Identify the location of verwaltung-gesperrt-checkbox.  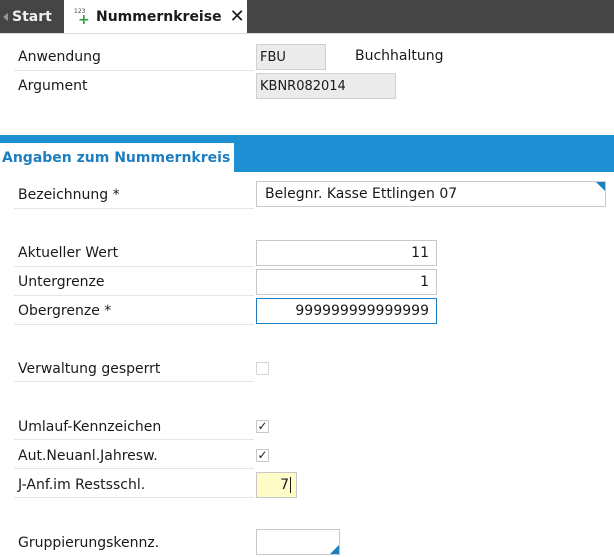
(262, 368).